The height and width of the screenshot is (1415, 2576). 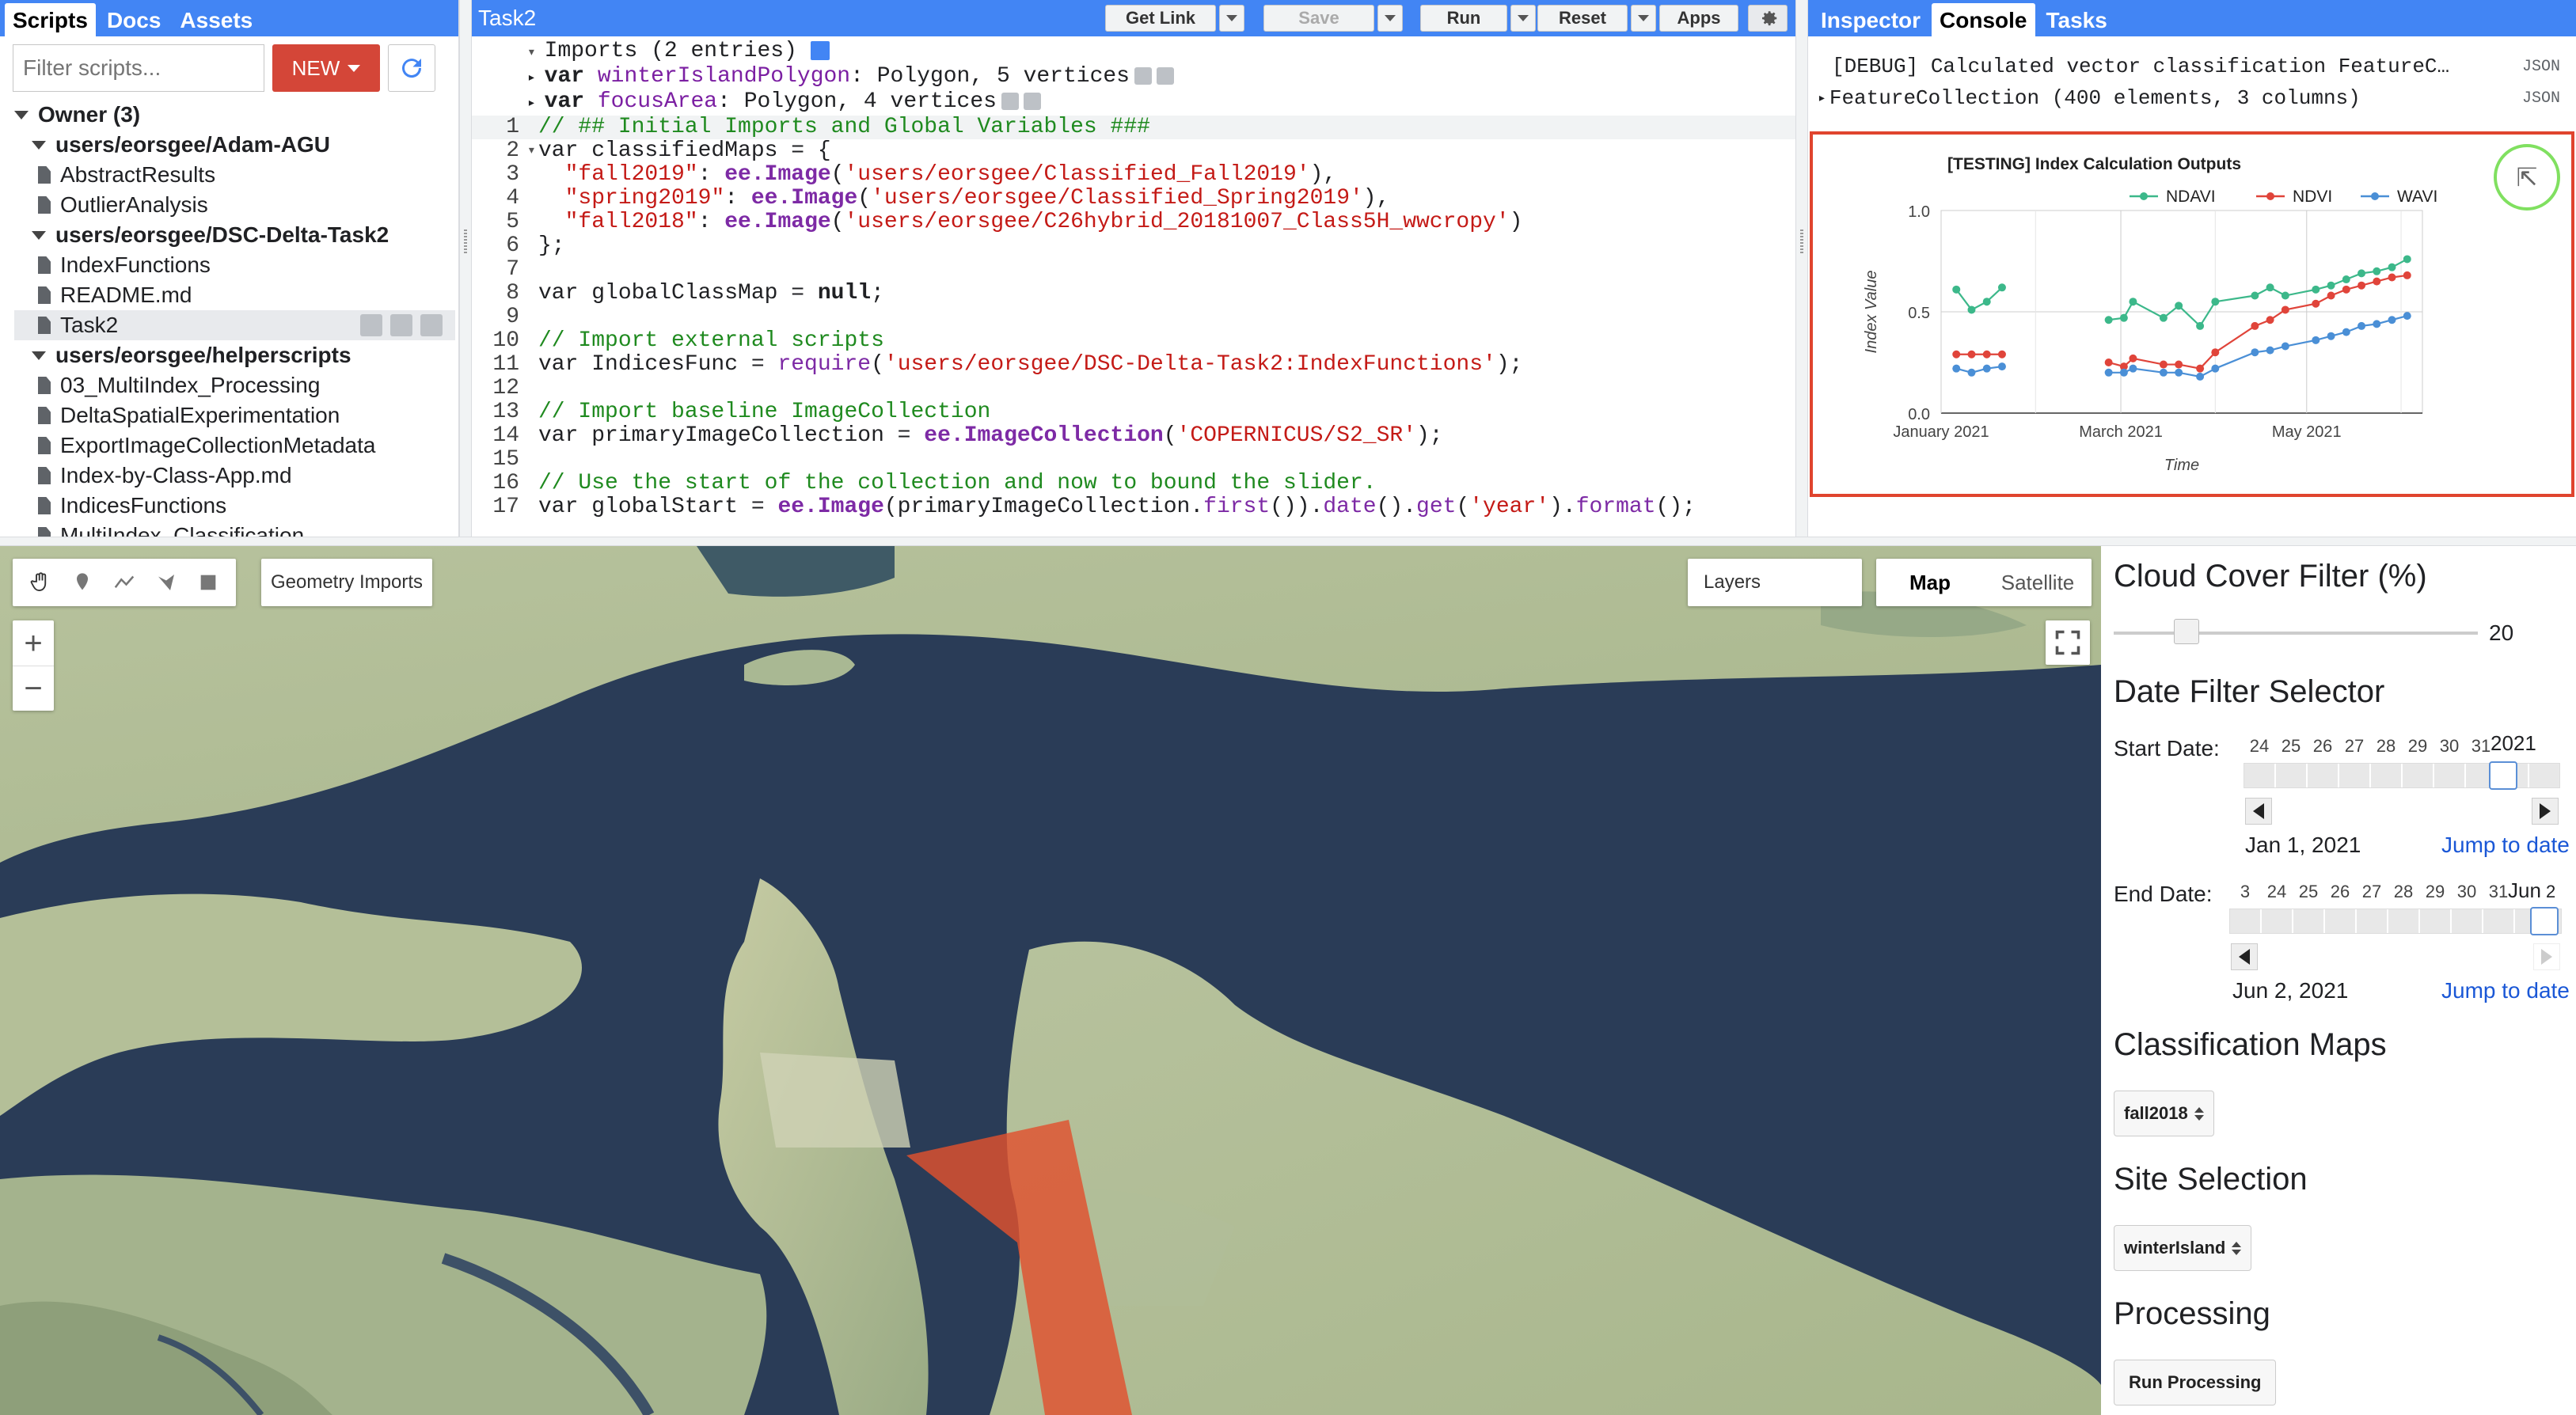 I want to click on polygon-icon, so click(x=166, y=582).